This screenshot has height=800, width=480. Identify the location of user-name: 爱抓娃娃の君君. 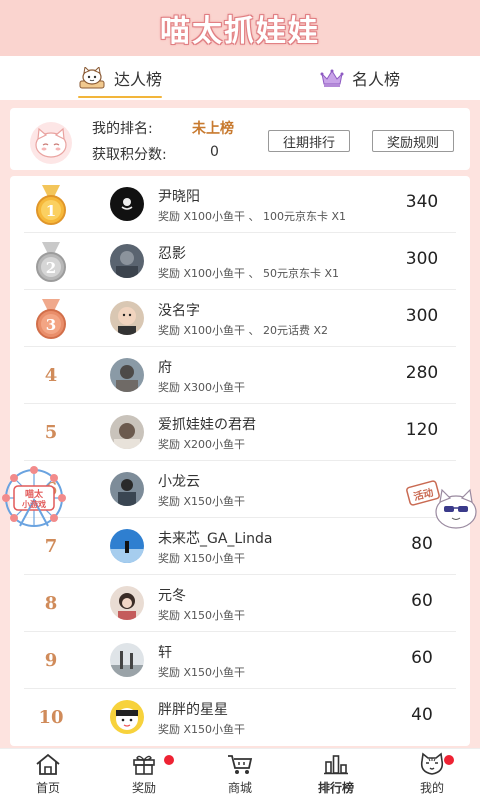
(207, 425).